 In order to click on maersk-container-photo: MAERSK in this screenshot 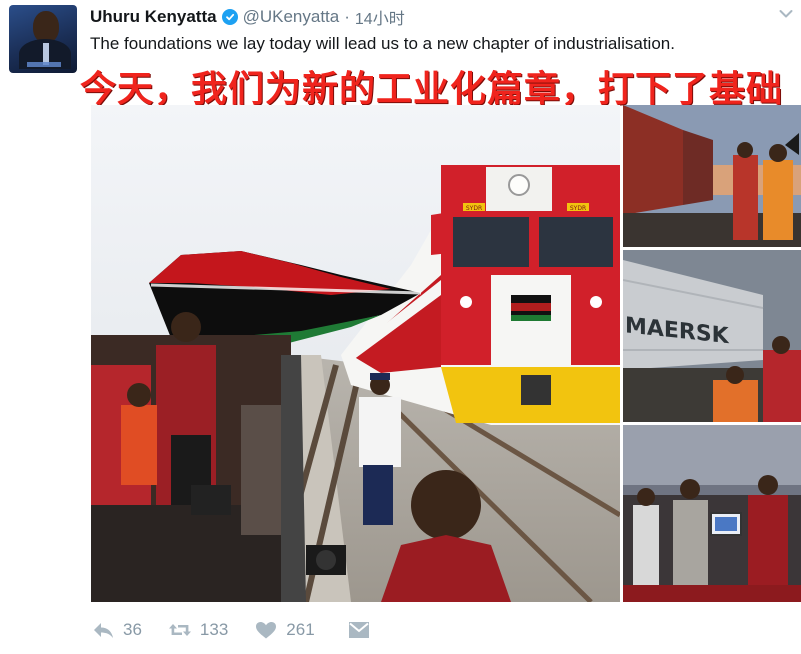, I will do `click(712, 336)`.